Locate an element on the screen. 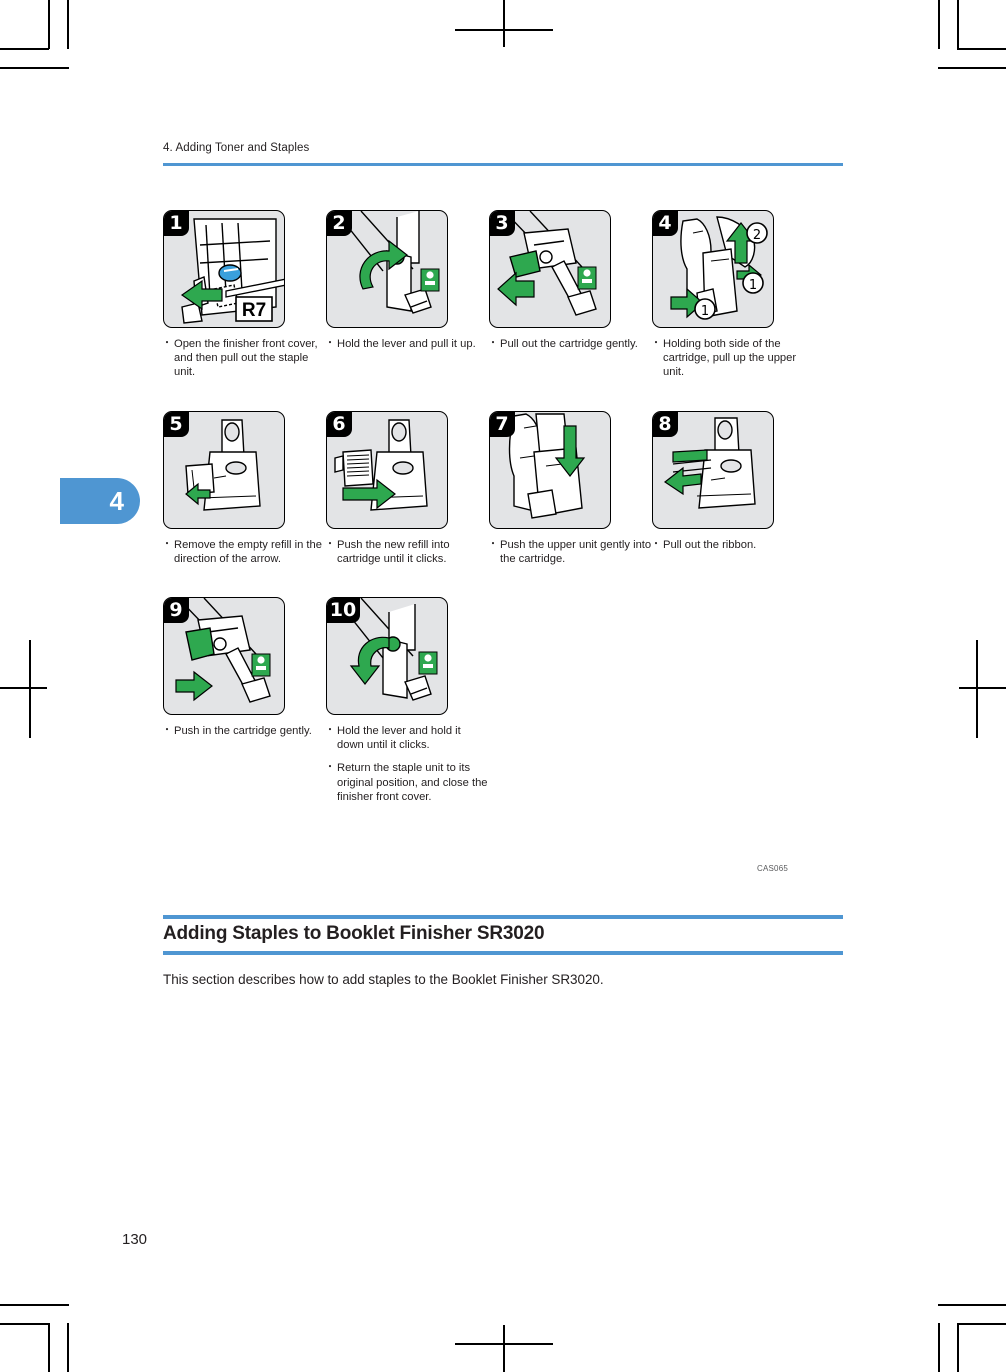 The height and width of the screenshot is (1372, 1006). step-badge-5: 5 is located at coordinates (176, 424).